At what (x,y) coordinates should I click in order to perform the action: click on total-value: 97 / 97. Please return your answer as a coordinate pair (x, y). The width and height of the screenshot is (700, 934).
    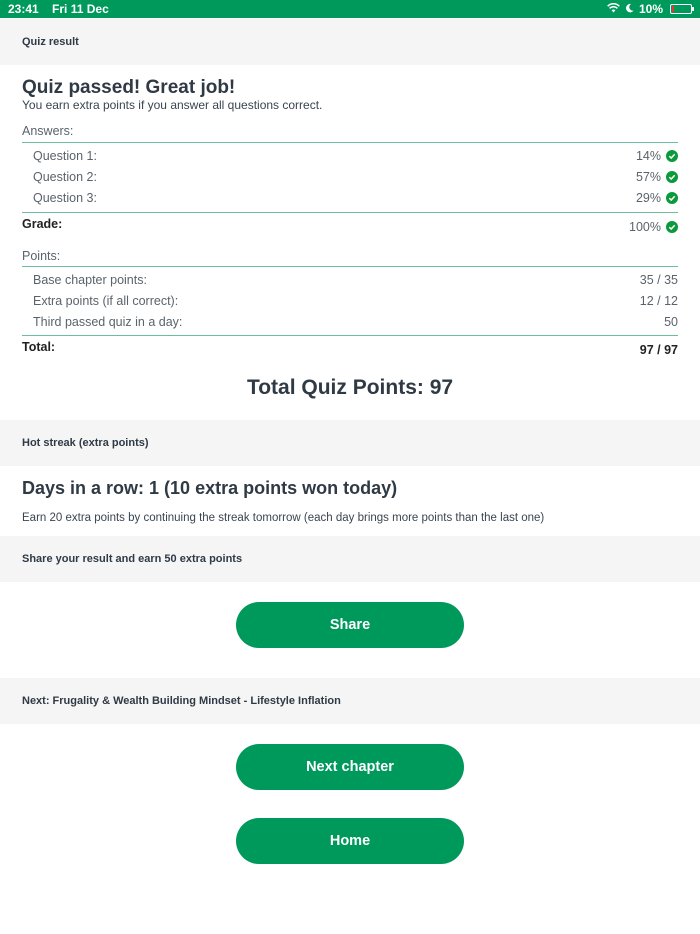
    Looking at the image, I should click on (658, 350).